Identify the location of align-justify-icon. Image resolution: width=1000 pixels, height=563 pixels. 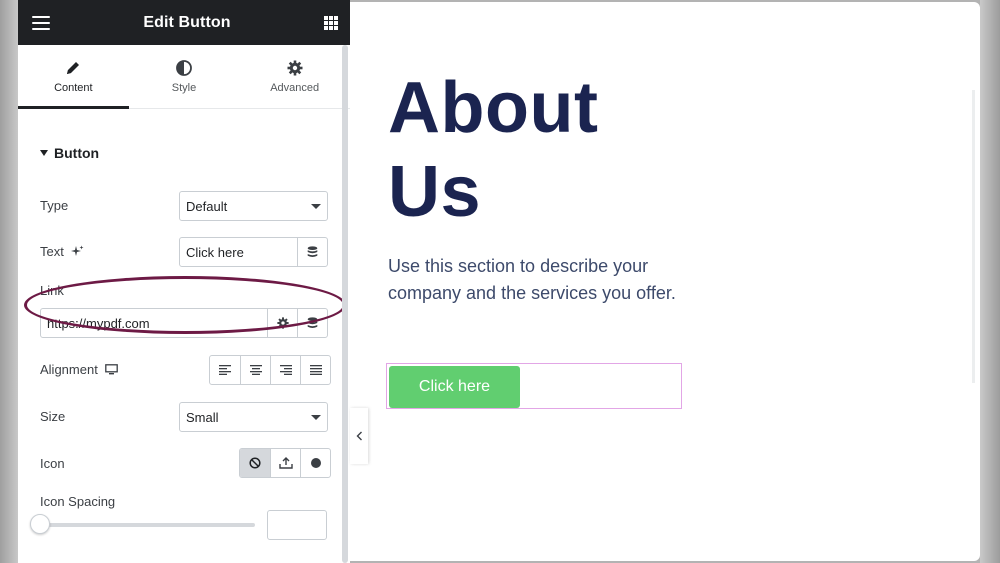
(315, 370).